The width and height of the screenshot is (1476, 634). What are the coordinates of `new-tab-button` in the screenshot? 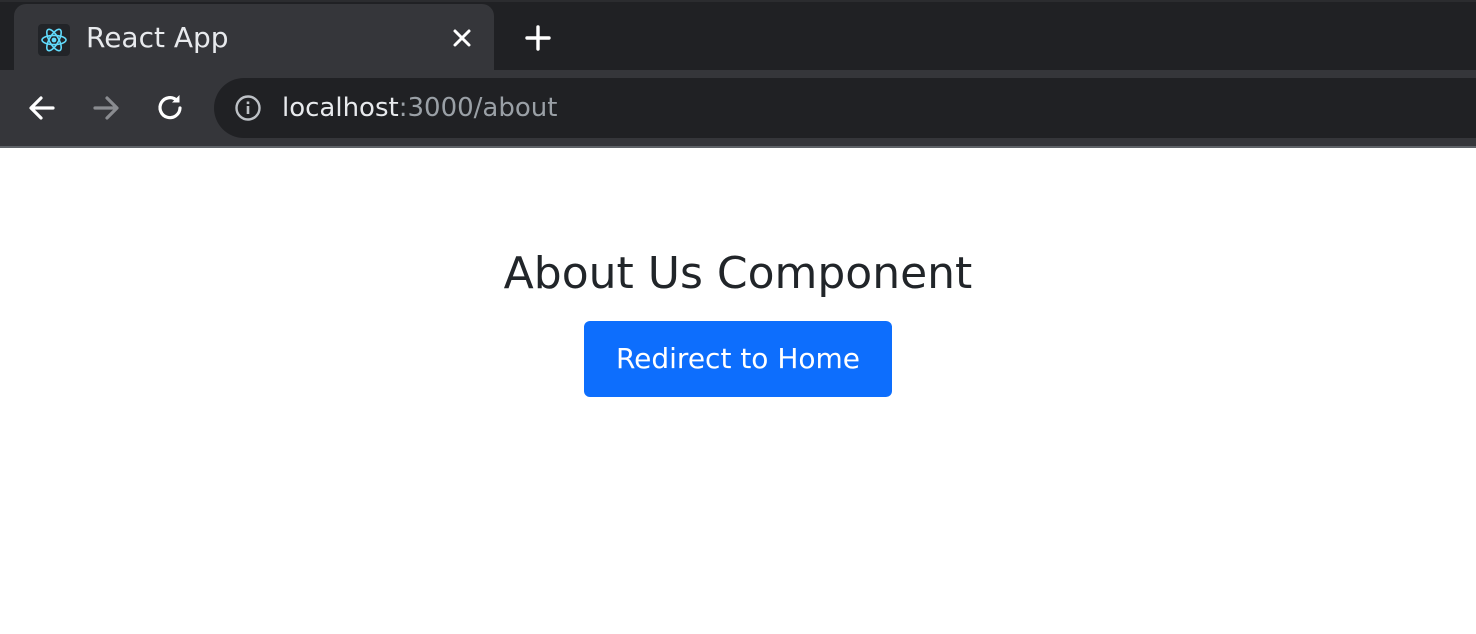 It's located at (538, 38).